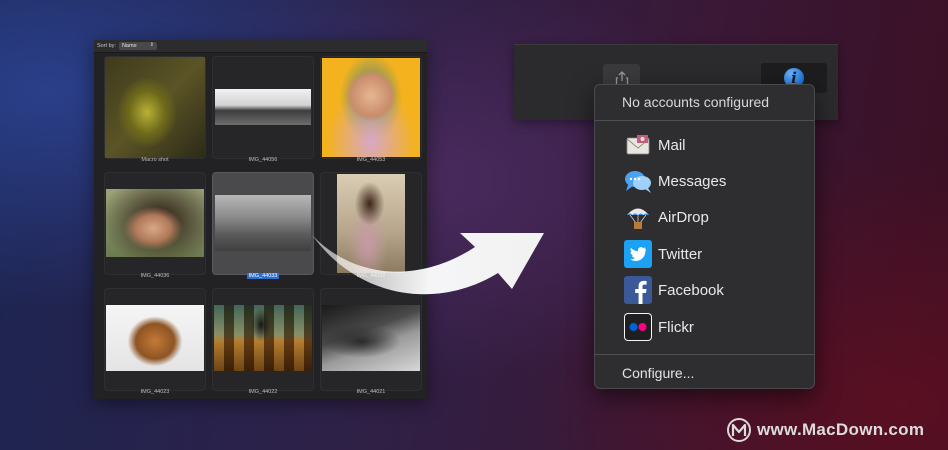 The height and width of the screenshot is (450, 948). Describe the element at coordinates (713, 254) in the screenshot. I see `share-item-twitter: Twitter` at that location.